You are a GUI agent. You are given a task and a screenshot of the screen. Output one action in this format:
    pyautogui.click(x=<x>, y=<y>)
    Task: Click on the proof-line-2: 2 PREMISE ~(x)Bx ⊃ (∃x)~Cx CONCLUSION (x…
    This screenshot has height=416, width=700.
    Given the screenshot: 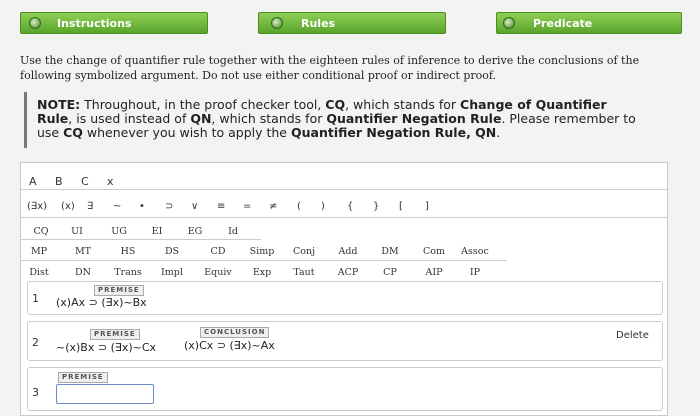 What is the action you would take?
    pyautogui.click(x=345, y=341)
    